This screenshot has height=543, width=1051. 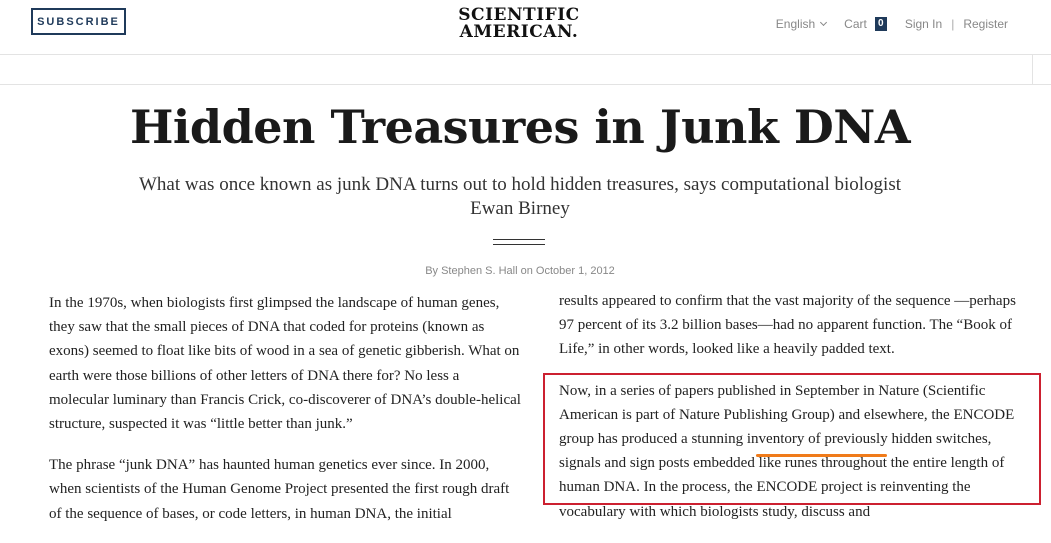 I want to click on byline: By Stephen S. Hall on October 1, 2012, so click(x=520, y=271).